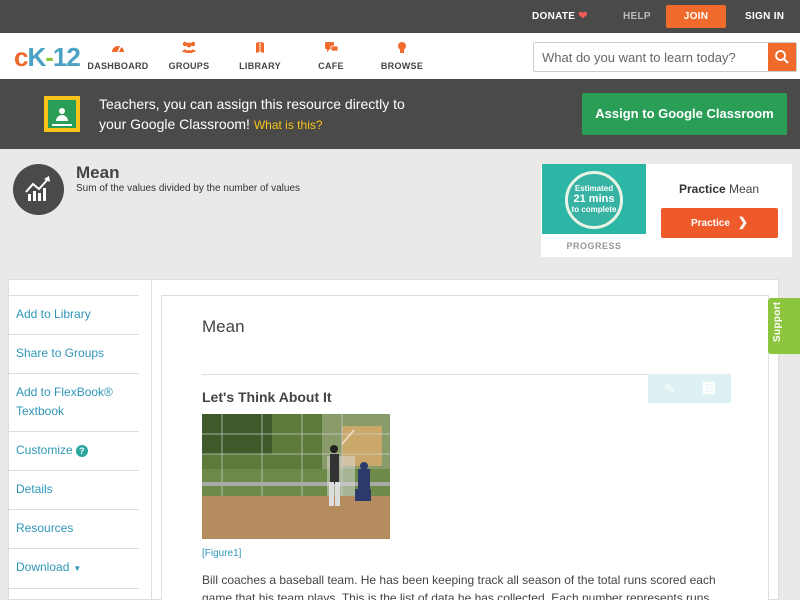 This screenshot has height=600, width=800. I want to click on what-is-this-link: What is this?, so click(288, 125).